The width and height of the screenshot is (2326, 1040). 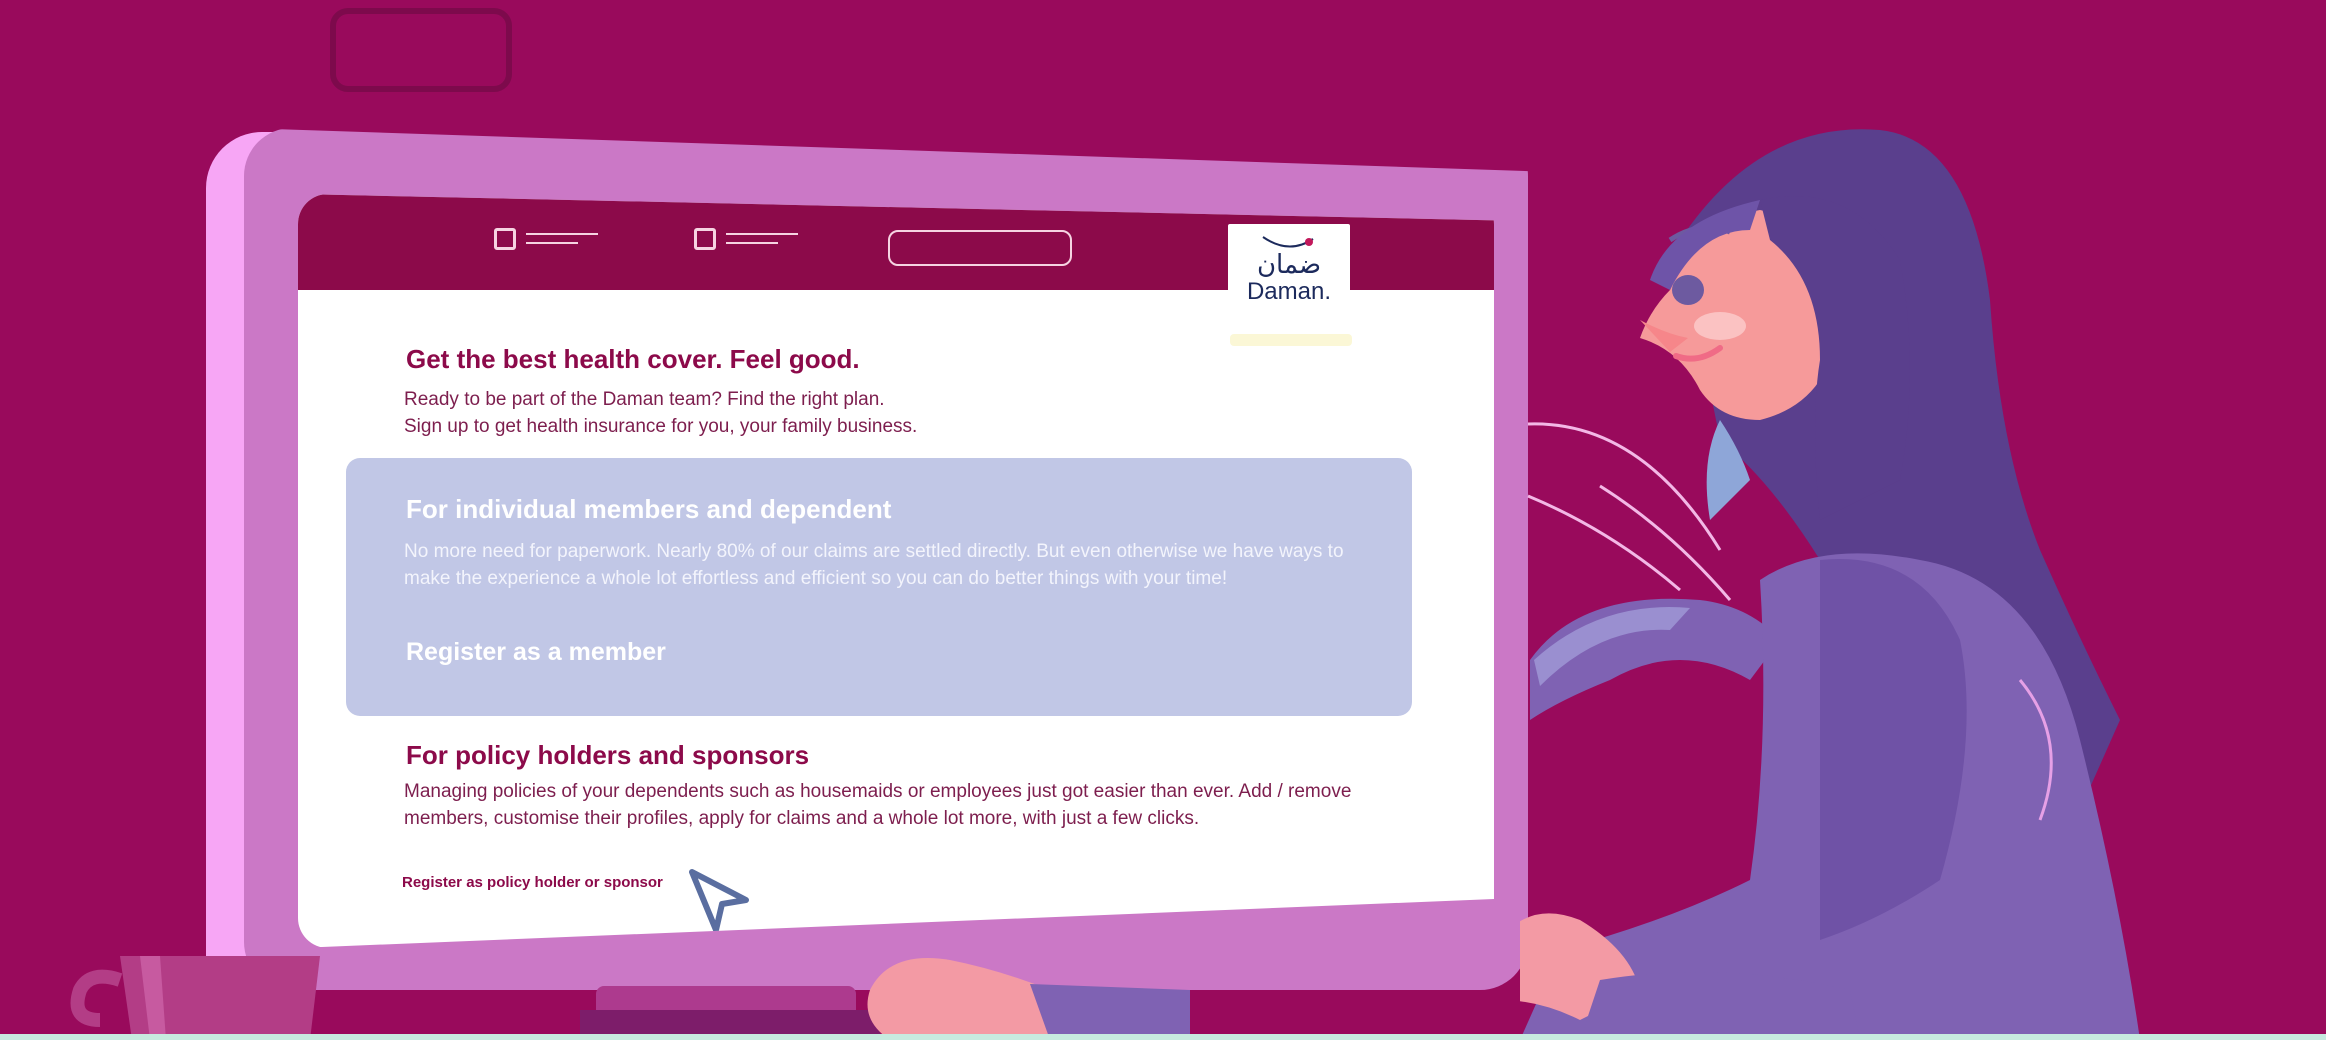 I want to click on coffee-mug-icon, so click(x=195, y=998).